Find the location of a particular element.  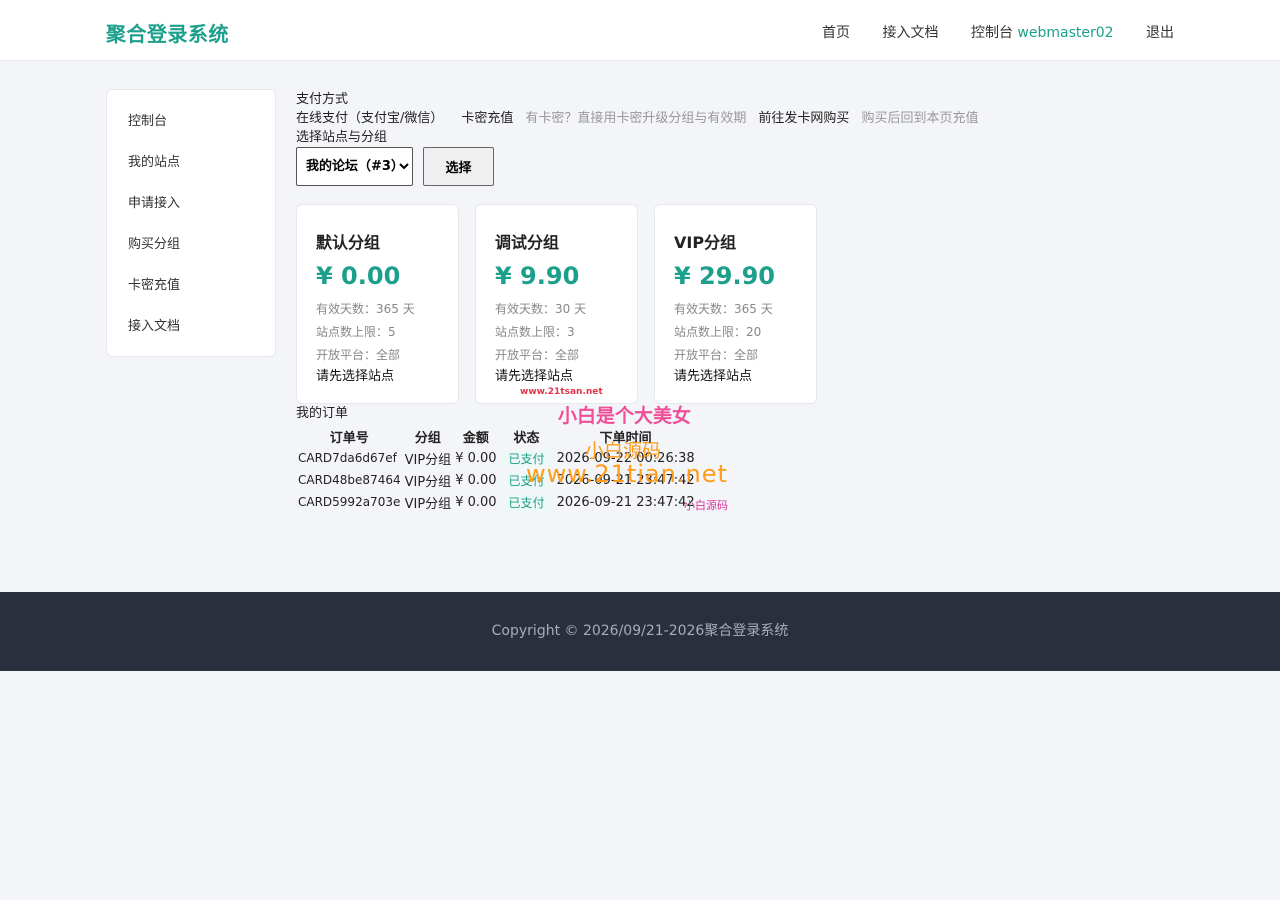

plan-site-limit: 站点数上限：20 is located at coordinates (718, 332).